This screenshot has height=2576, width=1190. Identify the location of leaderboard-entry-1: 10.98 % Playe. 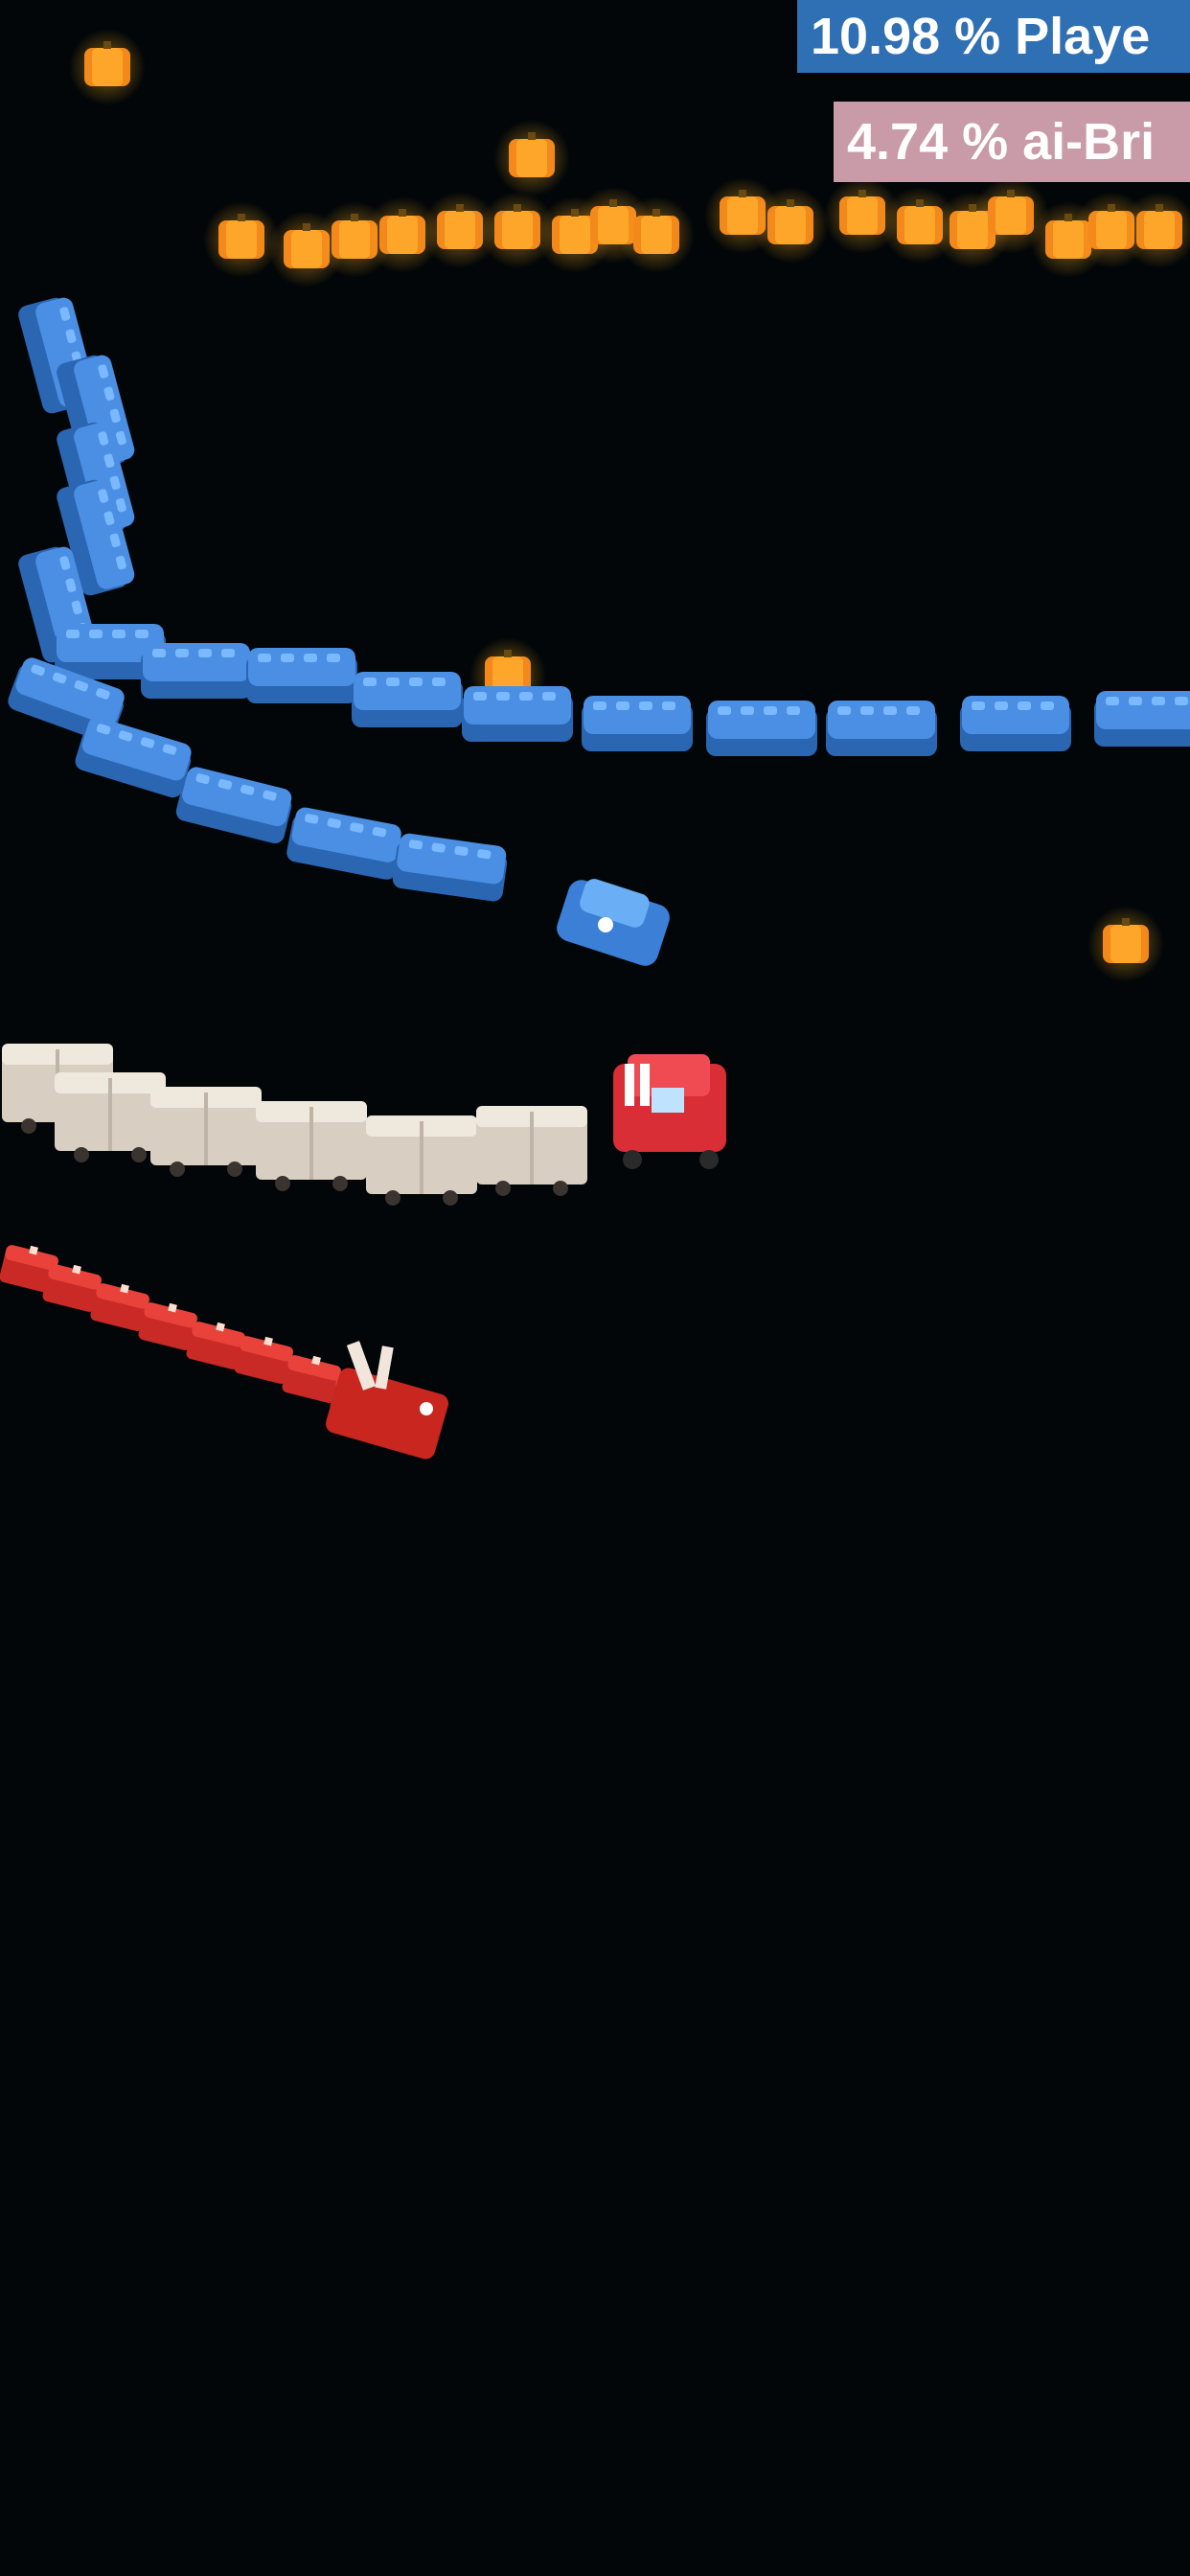
(994, 36).